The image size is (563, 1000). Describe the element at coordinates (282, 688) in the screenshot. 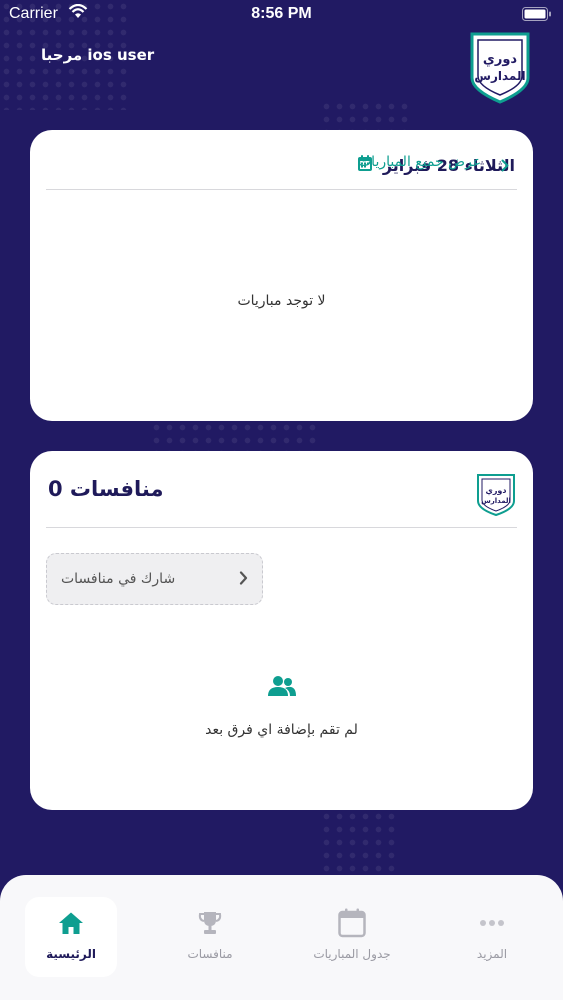

I see `teams-icon` at that location.